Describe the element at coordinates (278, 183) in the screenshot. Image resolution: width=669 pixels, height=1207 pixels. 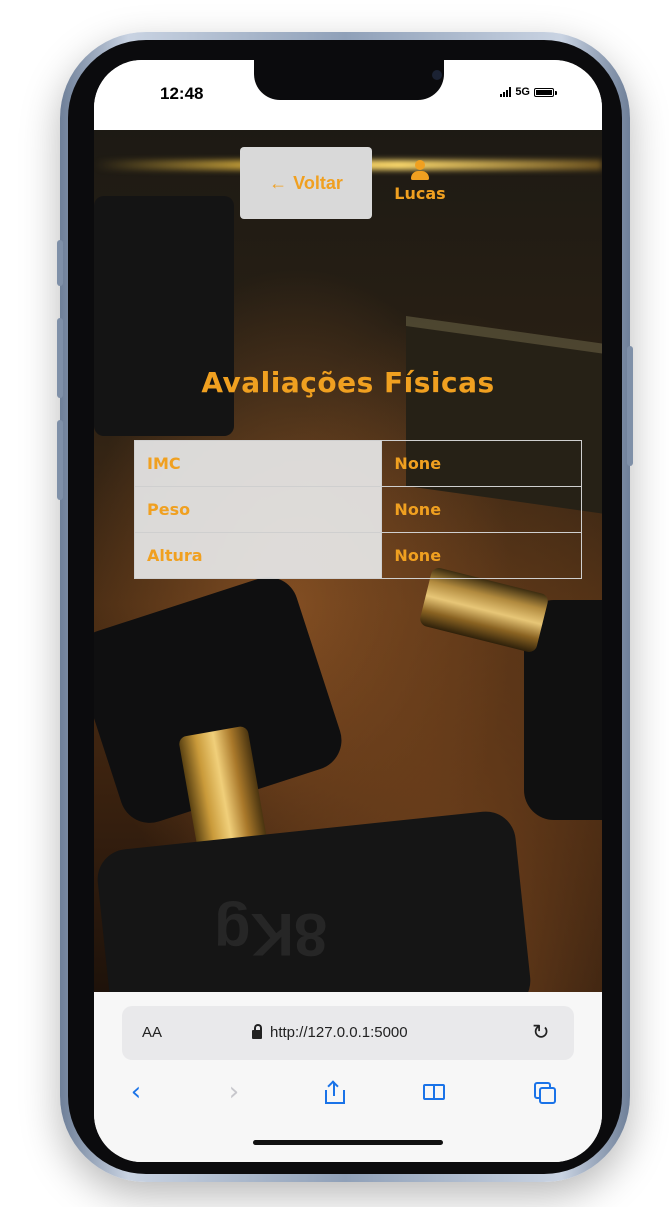
I see `arrow-left-icon: ←` at that location.